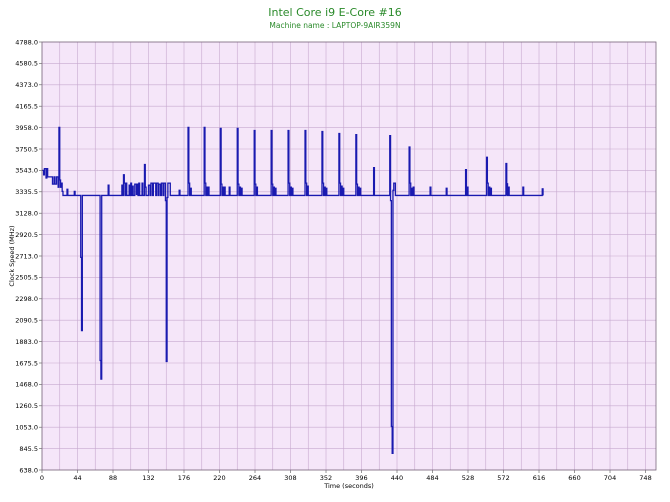  What do you see at coordinates (148, 478) in the screenshot?
I see `x-tick-label: 132` at bounding box center [148, 478].